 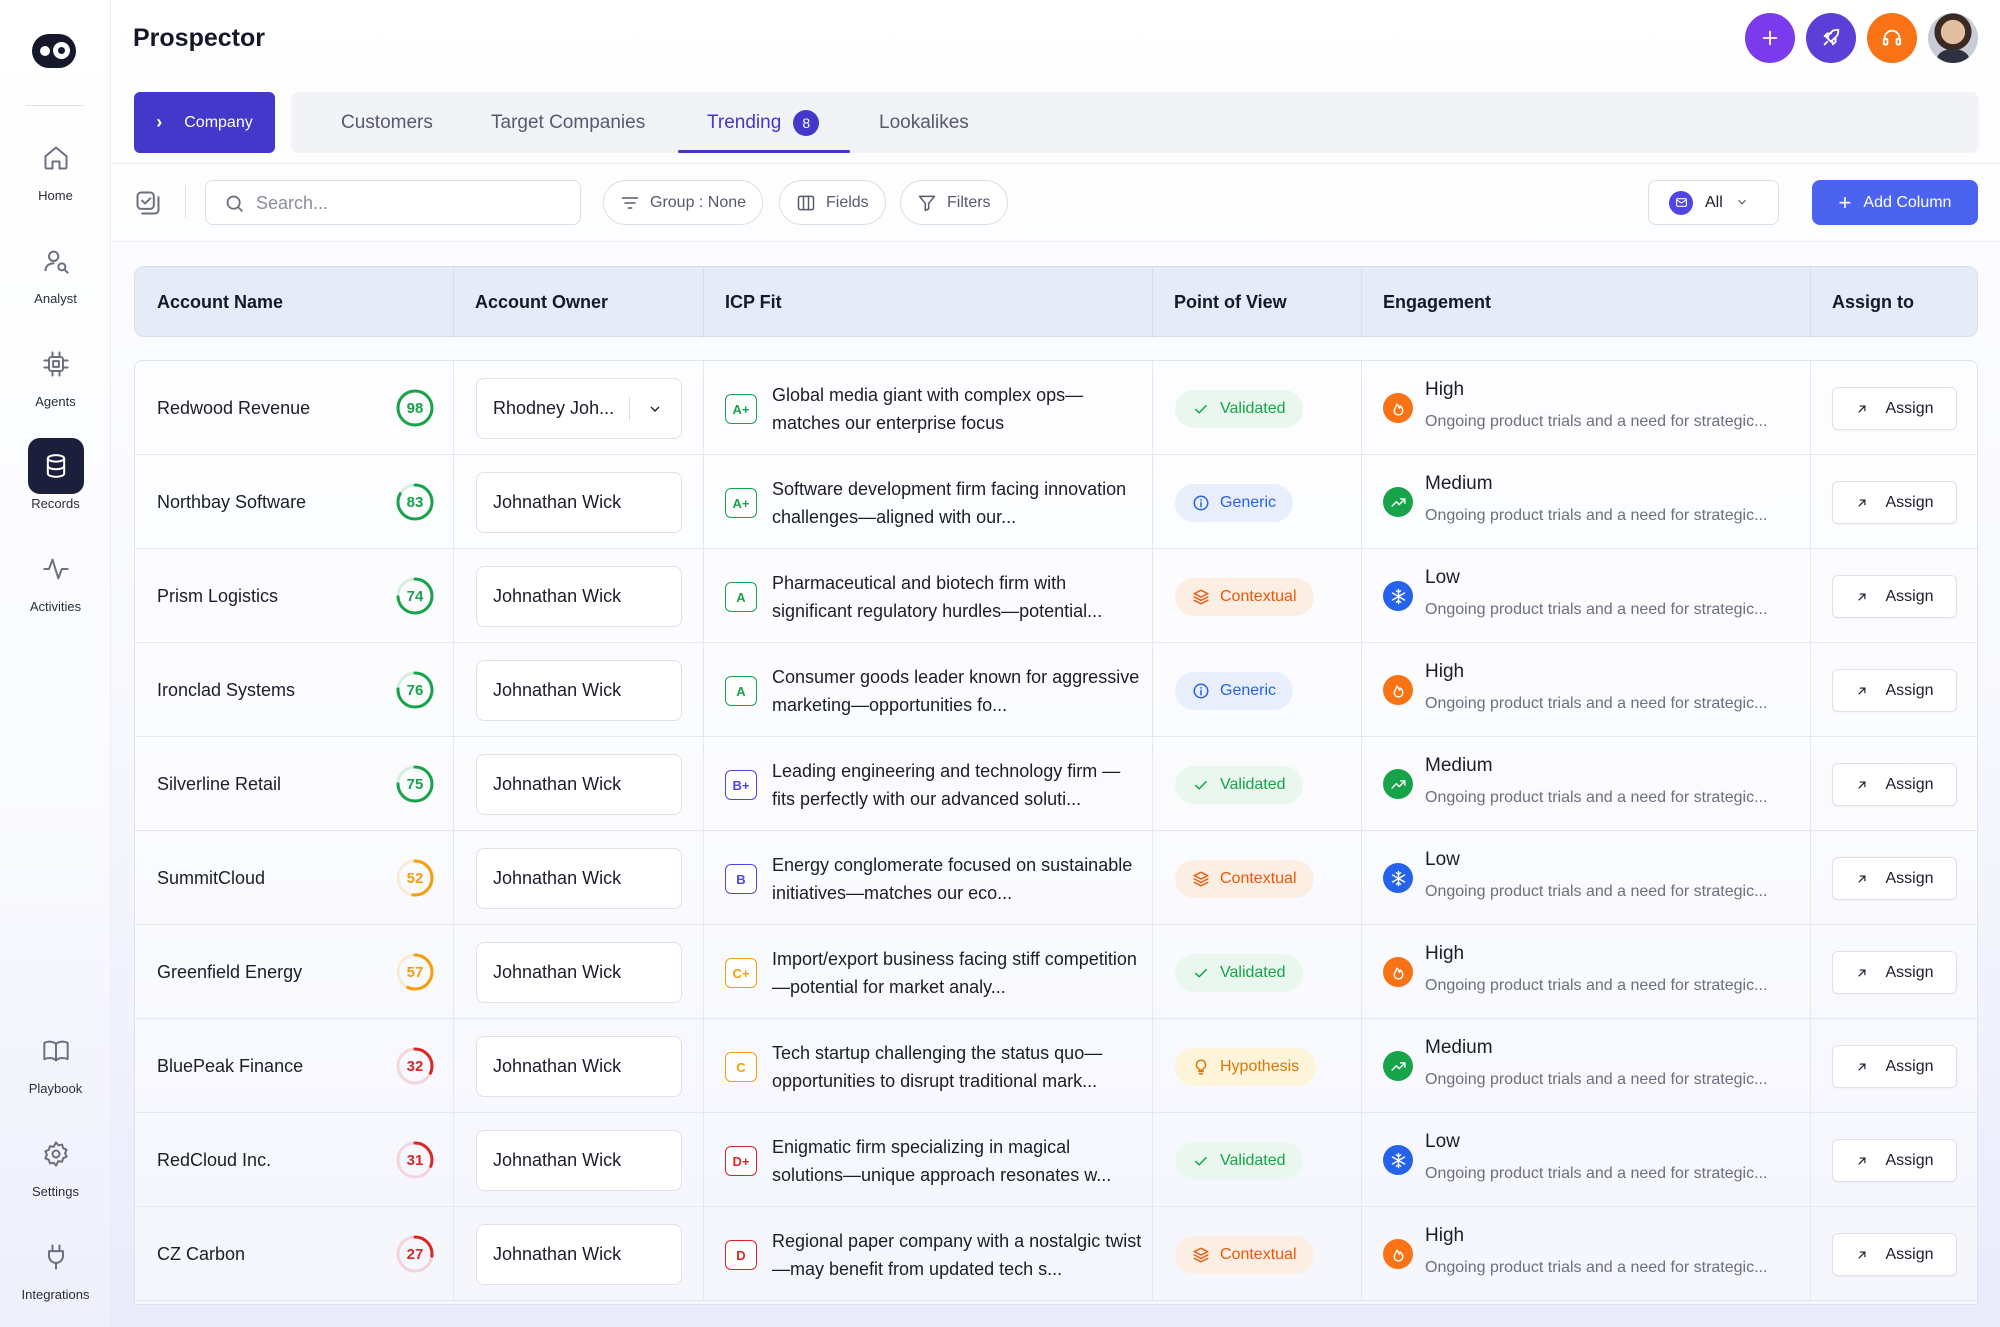 I want to click on plug-icon, so click(x=56, y=1257).